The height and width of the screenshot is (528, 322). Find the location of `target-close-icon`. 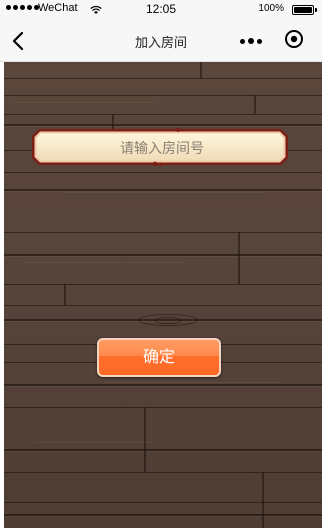

target-close-icon is located at coordinates (294, 39).